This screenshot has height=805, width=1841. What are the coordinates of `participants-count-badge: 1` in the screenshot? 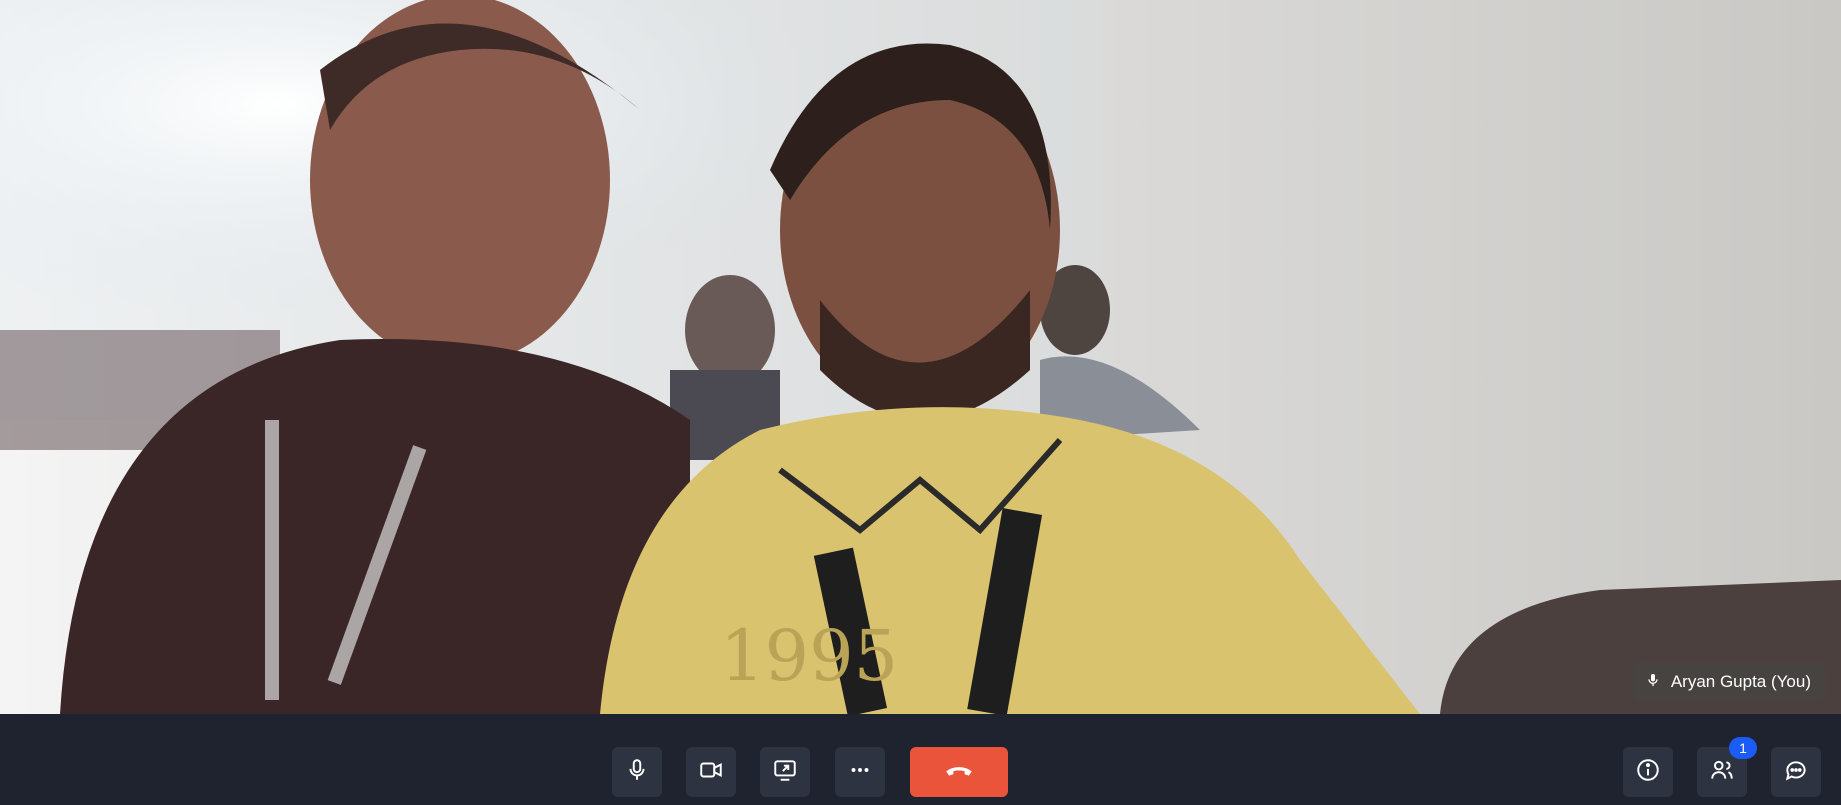 It's located at (1743, 748).